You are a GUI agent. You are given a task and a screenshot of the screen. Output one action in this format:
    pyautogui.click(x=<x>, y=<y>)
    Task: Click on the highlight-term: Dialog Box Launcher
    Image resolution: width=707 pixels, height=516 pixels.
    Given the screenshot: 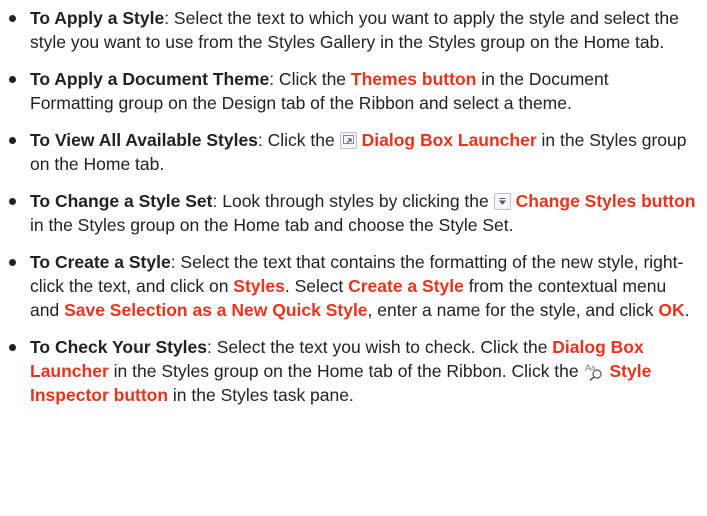 What is the action you would take?
    pyautogui.click(x=449, y=140)
    